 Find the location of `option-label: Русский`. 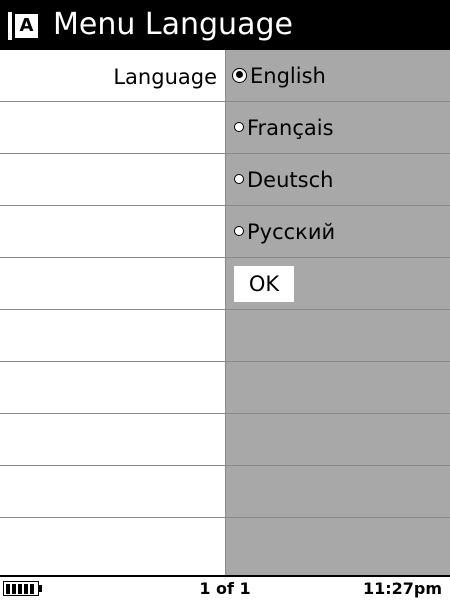

option-label: Русский is located at coordinates (291, 232).